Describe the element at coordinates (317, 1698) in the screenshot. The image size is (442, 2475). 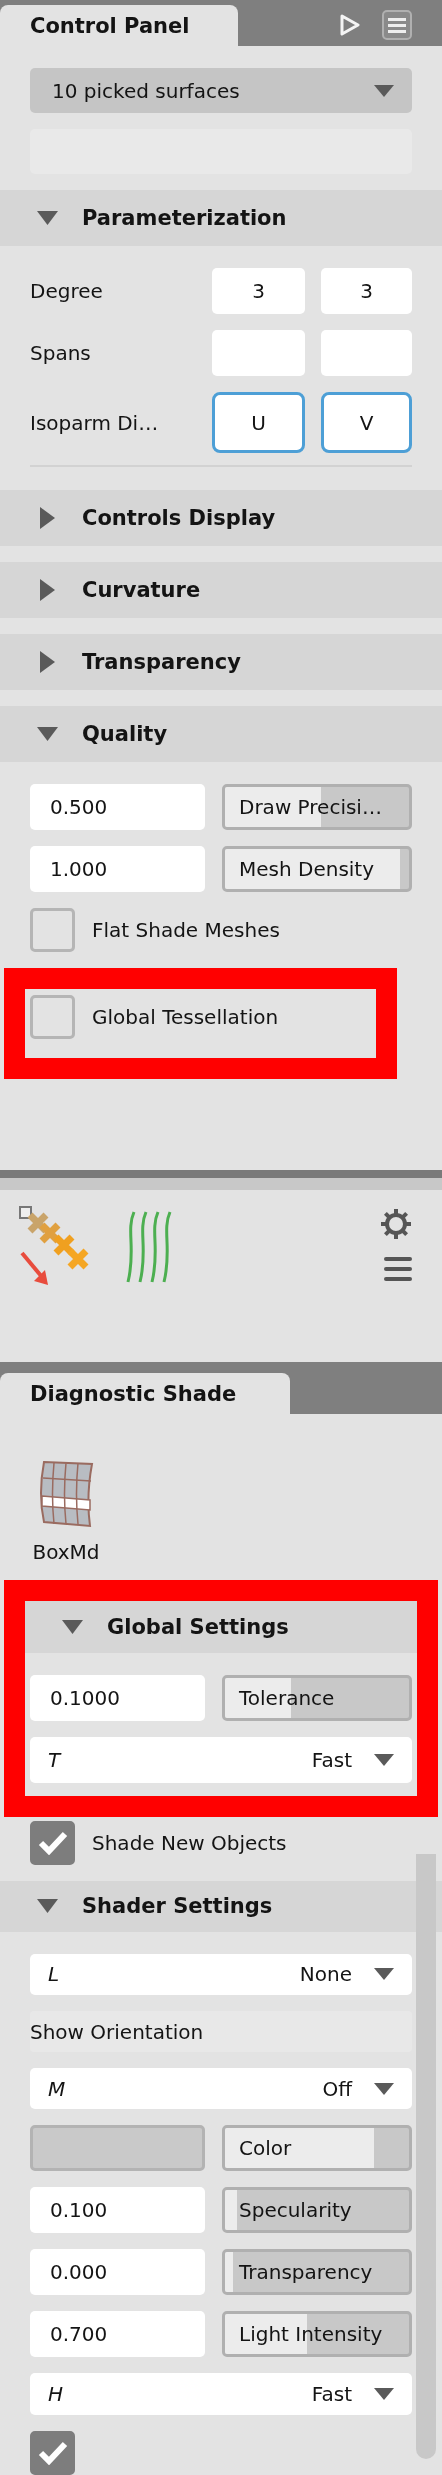
I see `slider-button: Tolerance` at that location.